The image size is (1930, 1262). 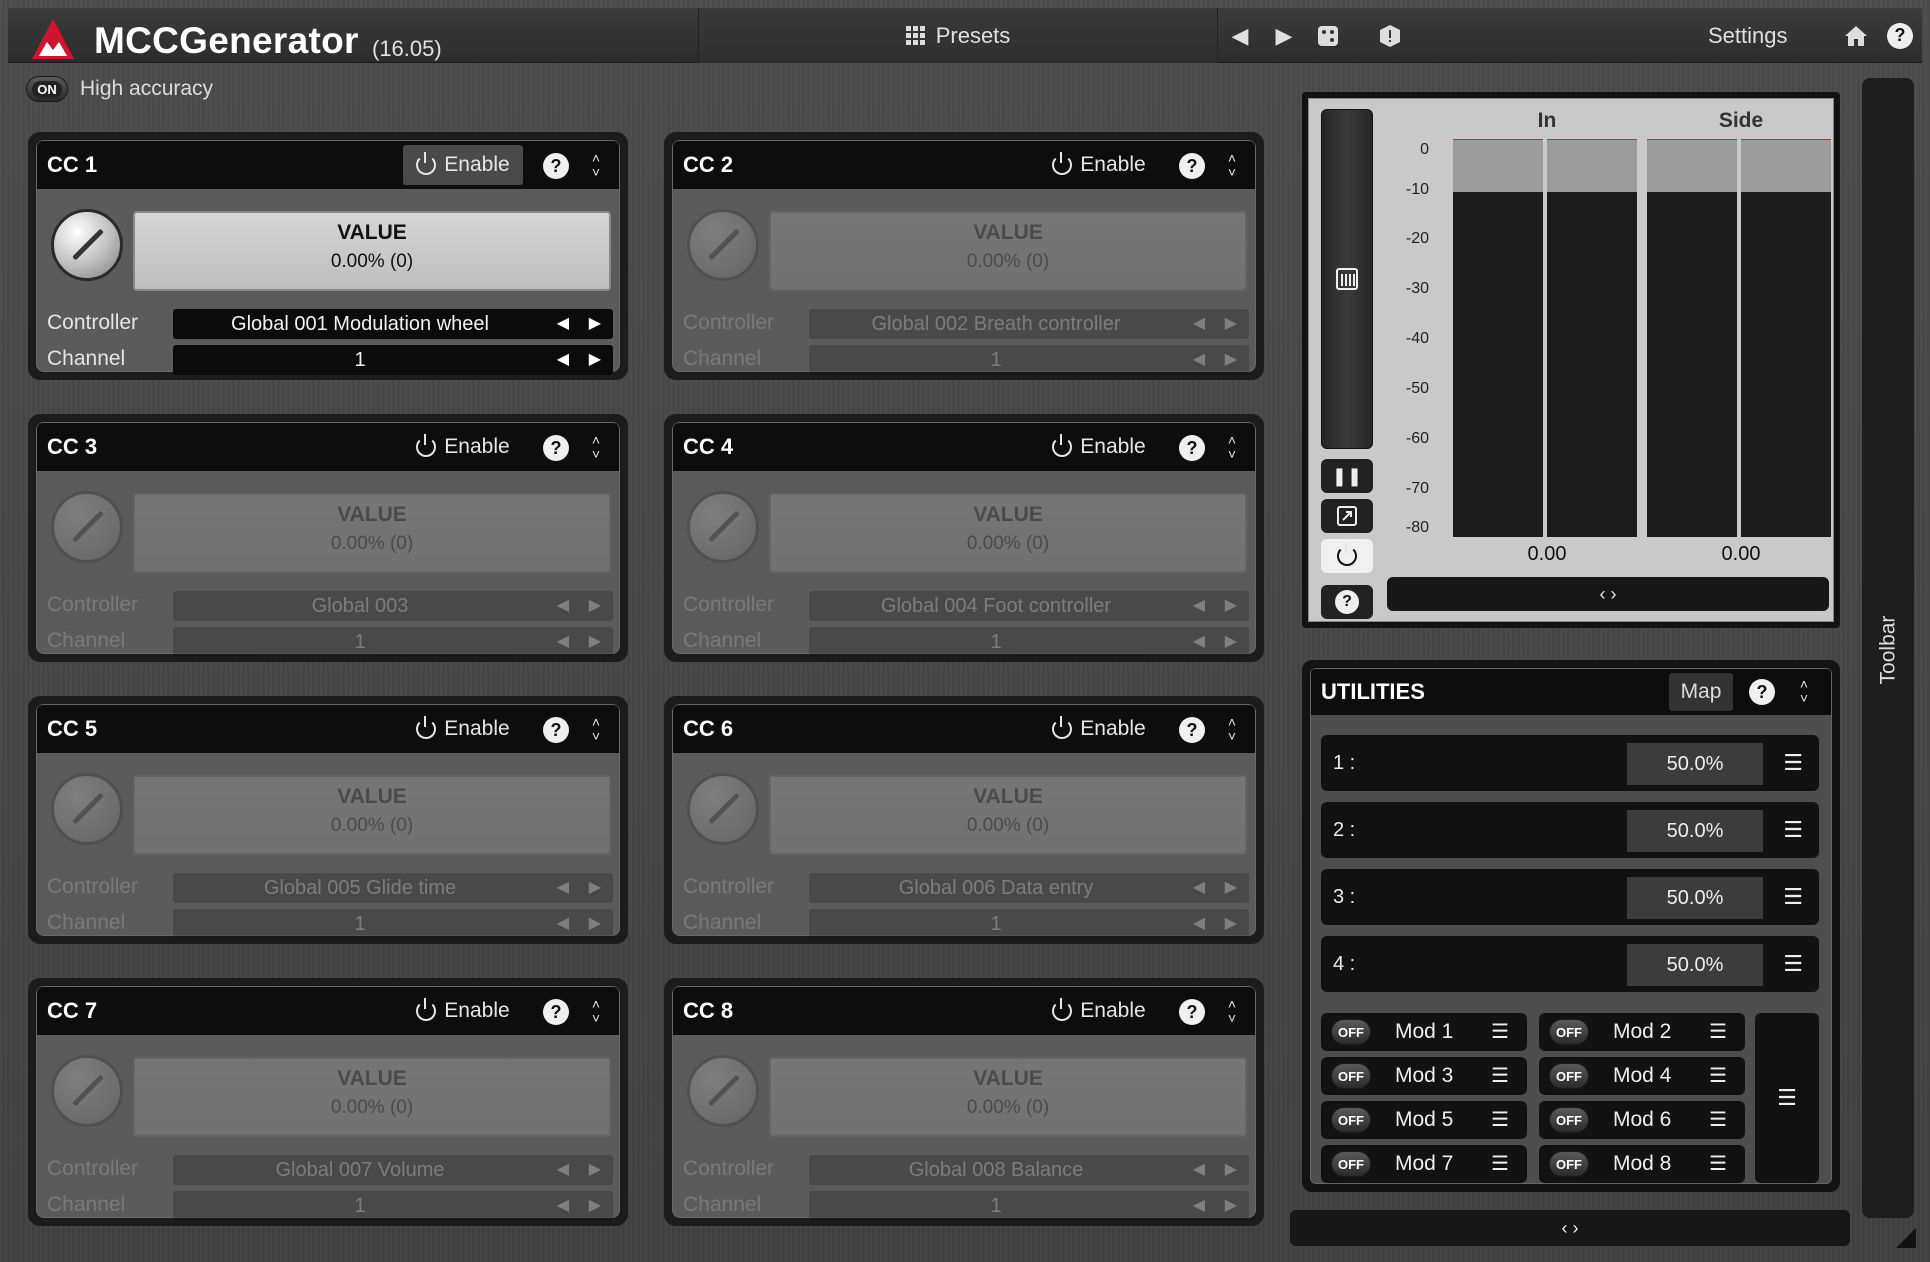 I want to click on controller-select: Global 004 Foot controller ◀ ▶, so click(x=1029, y=606).